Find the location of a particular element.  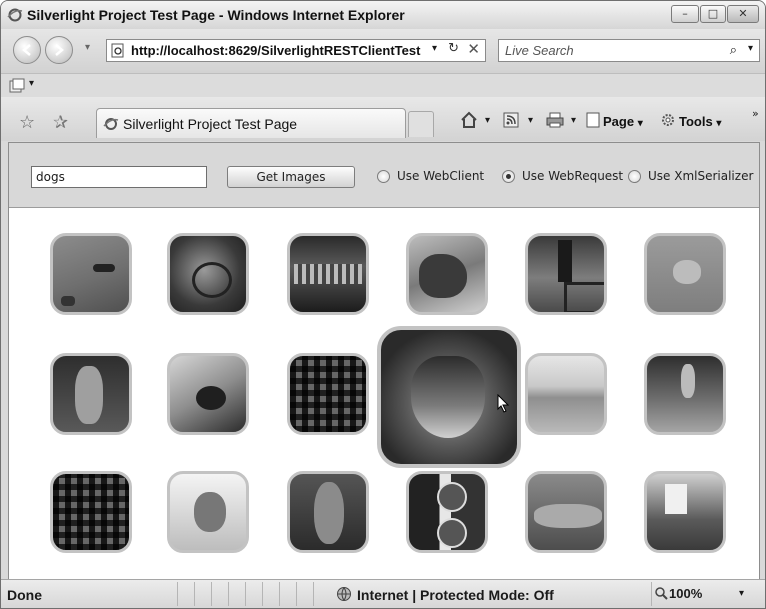

favorites-star-icon: ☆ is located at coordinates (27, 122).